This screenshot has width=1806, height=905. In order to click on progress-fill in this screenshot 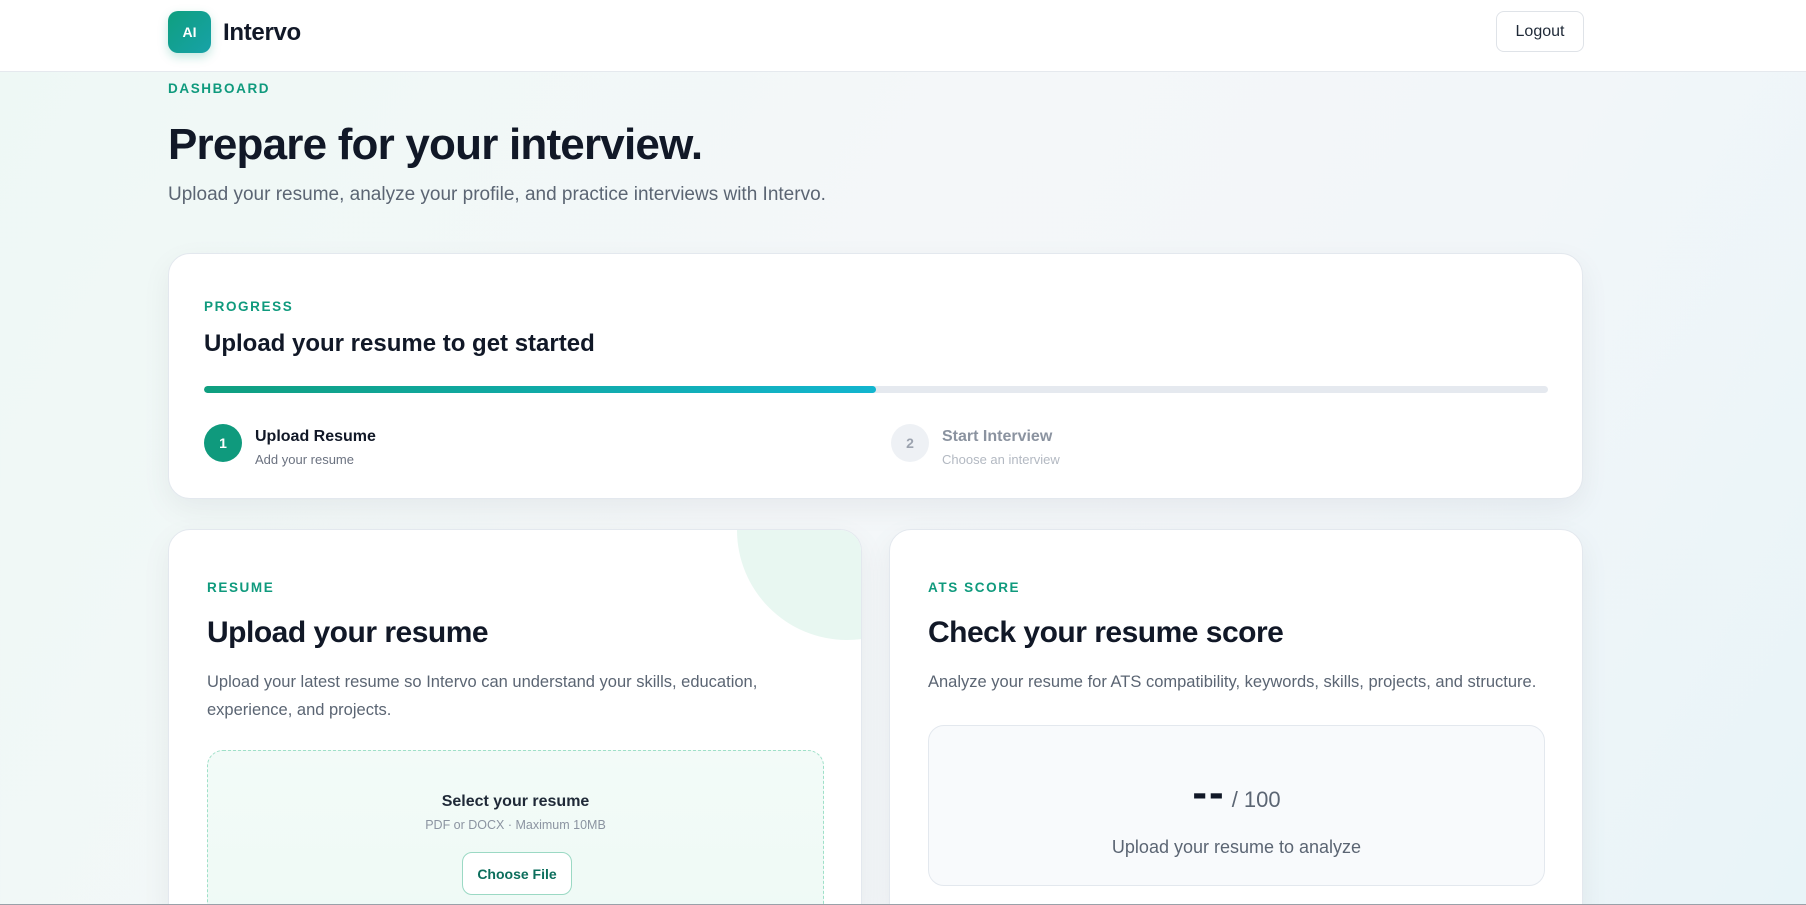, I will do `click(540, 389)`.